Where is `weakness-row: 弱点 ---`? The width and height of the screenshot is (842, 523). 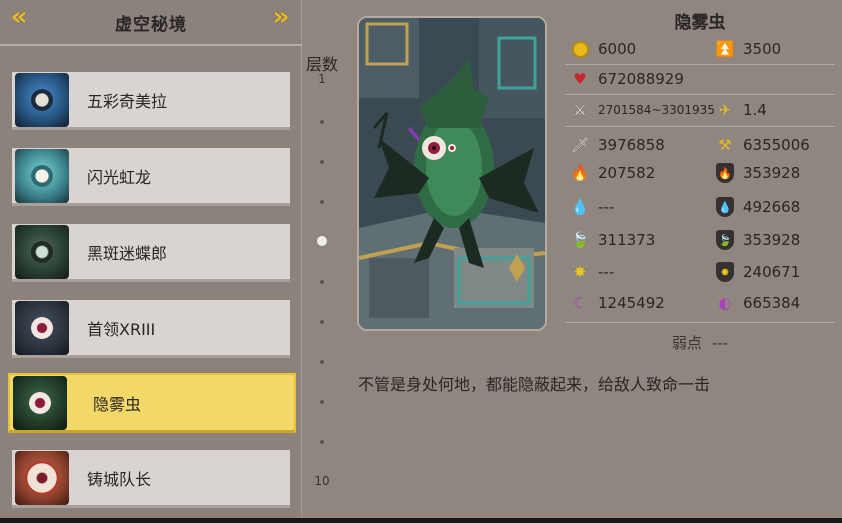 weakness-row: 弱点 --- is located at coordinates (700, 342).